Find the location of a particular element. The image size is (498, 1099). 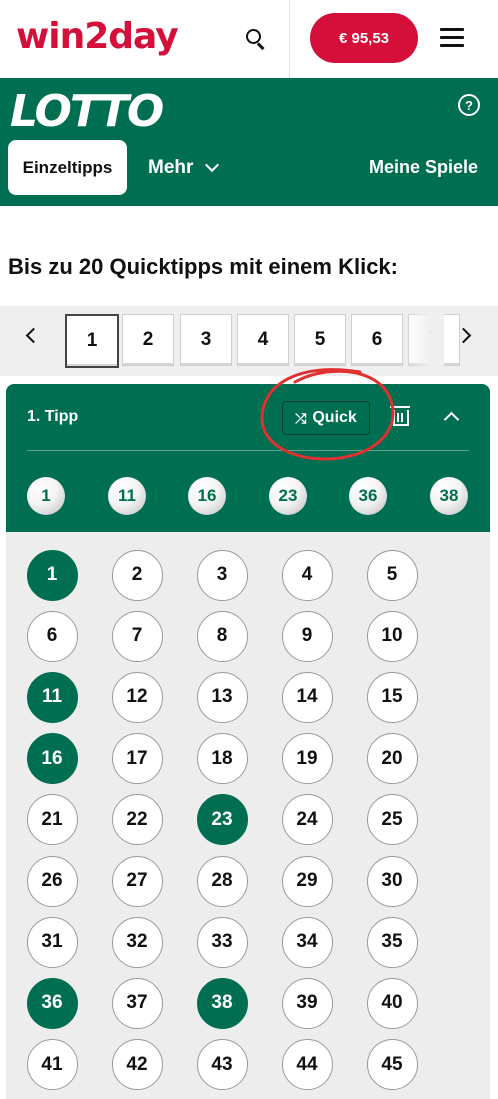

tip-divider is located at coordinates (248, 450).